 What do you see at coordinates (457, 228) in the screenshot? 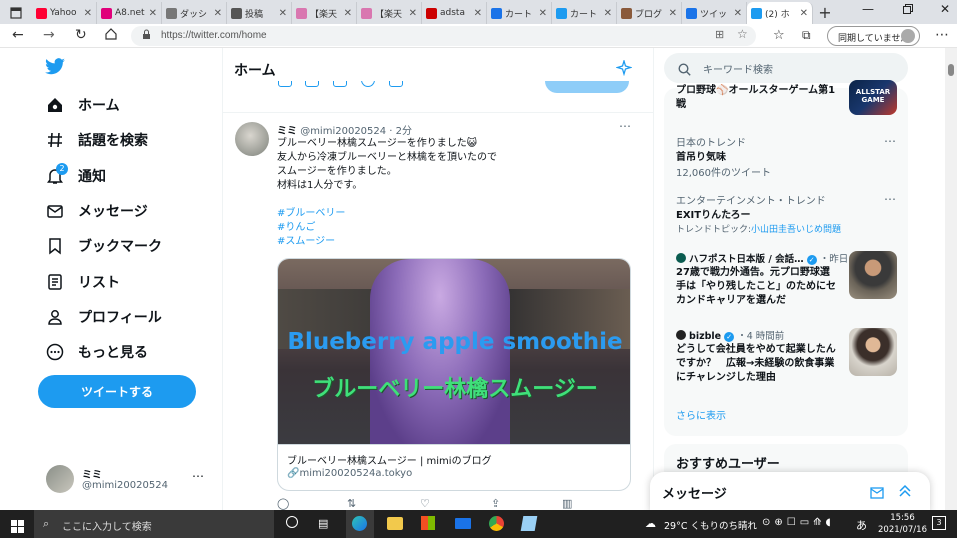
I see `hashtag-link: #りんご` at bounding box center [457, 228].